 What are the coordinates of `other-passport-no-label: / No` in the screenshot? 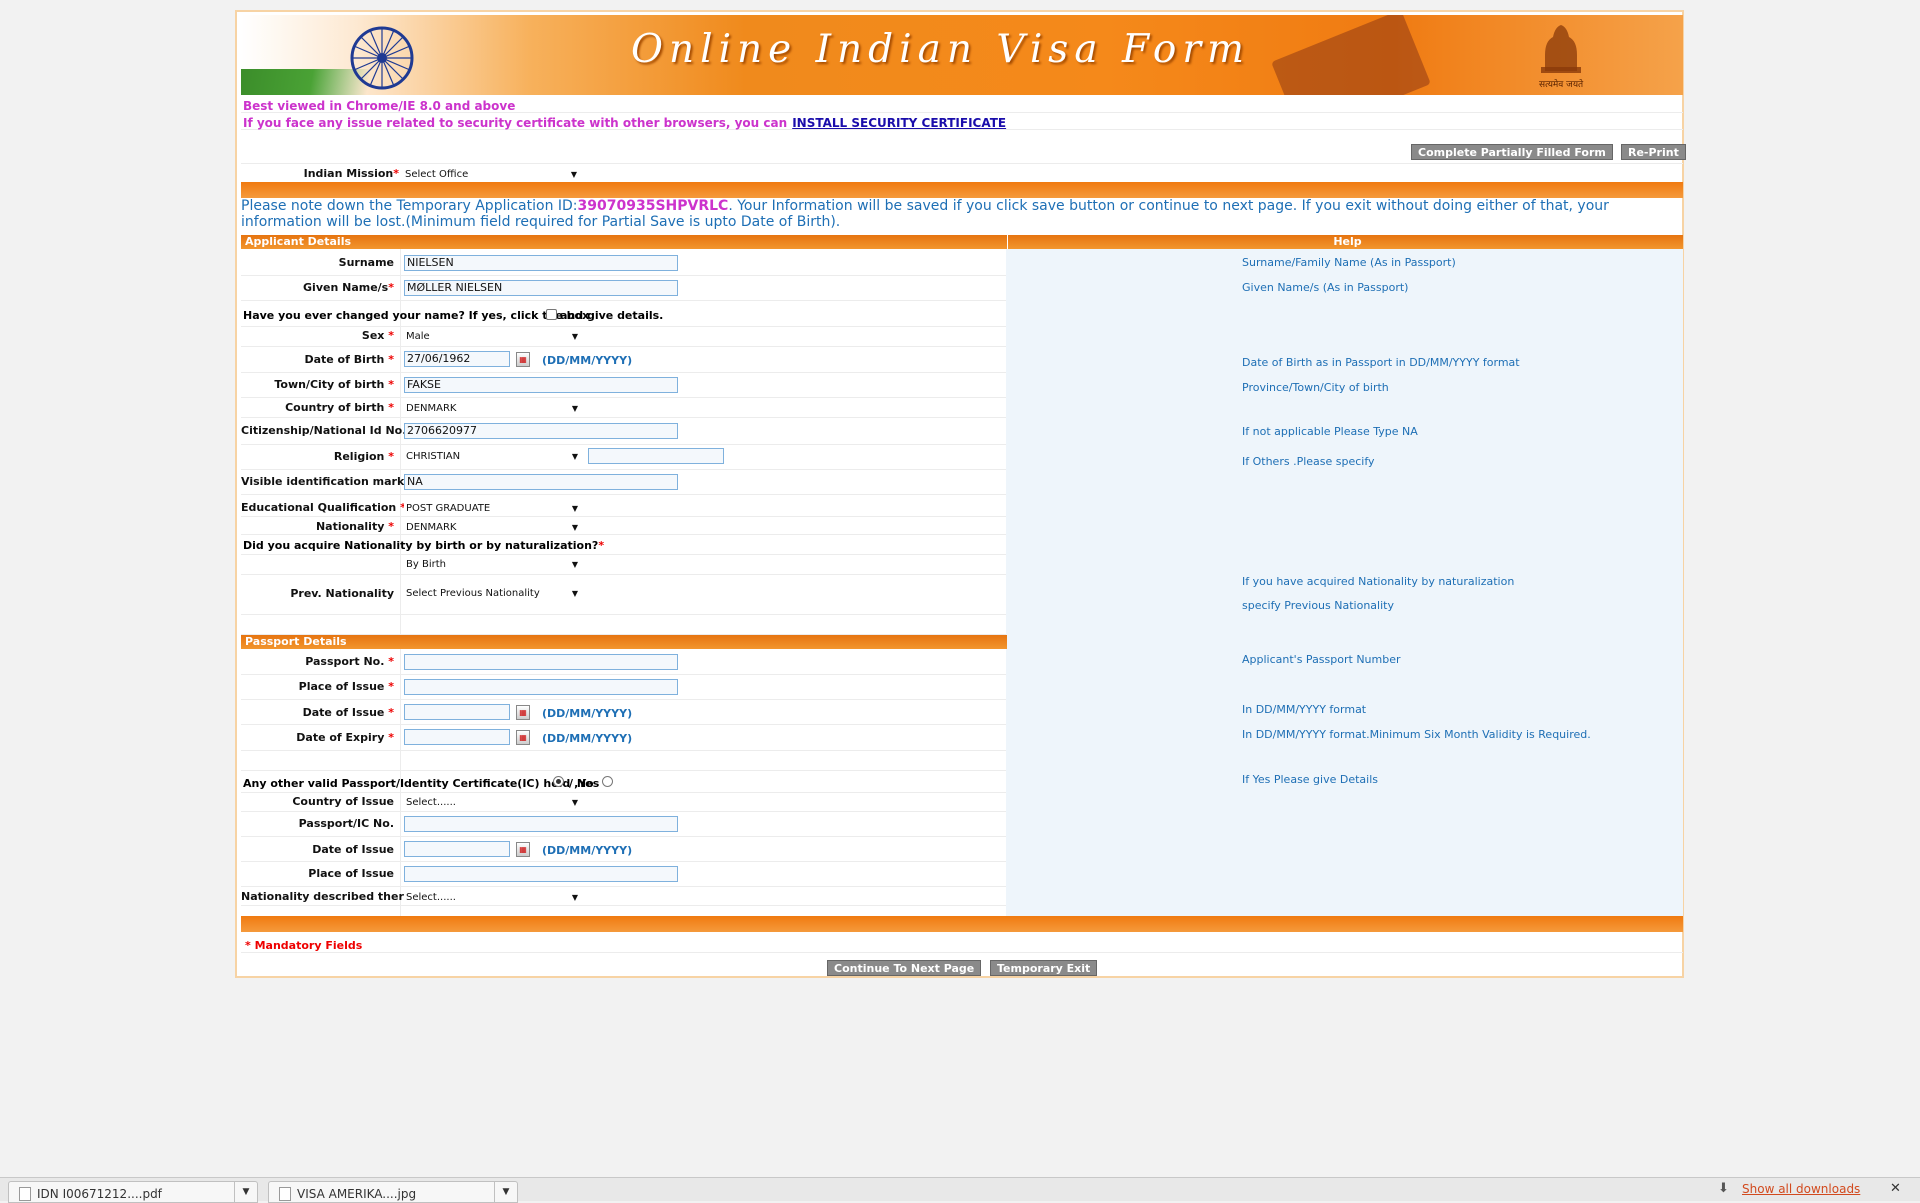 It's located at (581, 783).